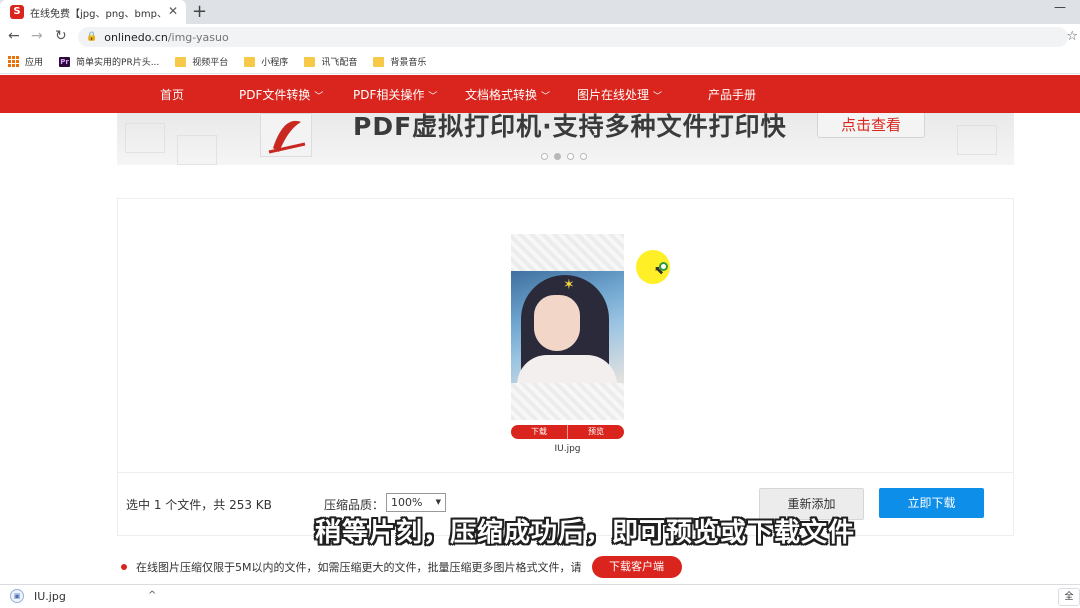  What do you see at coordinates (17, 596) in the screenshot?
I see `image-file-icon: ▣` at bounding box center [17, 596].